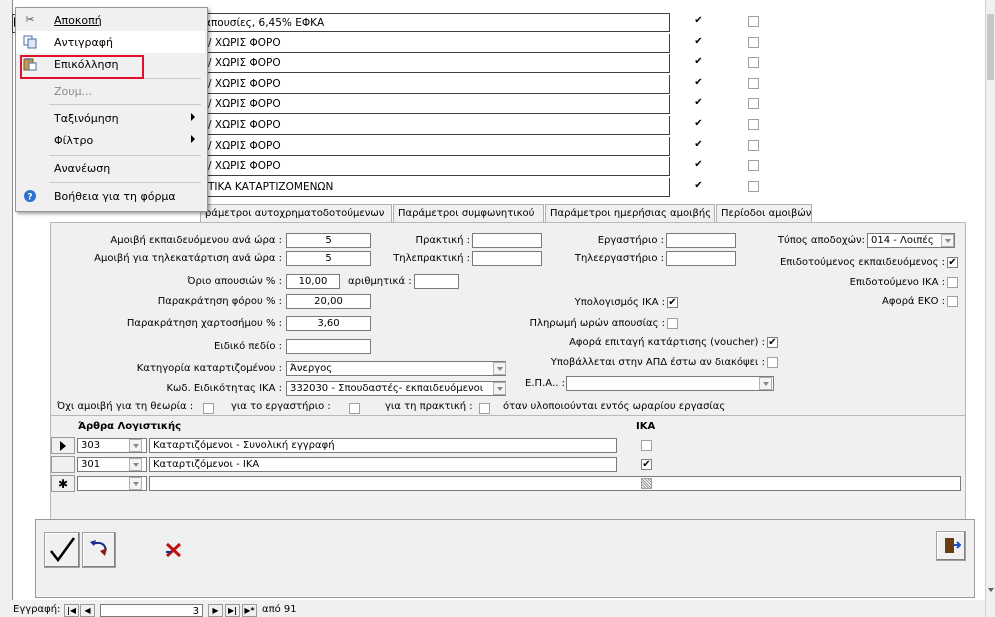  I want to click on tab-label: Παράμετροι συμφωνητικού, so click(466, 213).